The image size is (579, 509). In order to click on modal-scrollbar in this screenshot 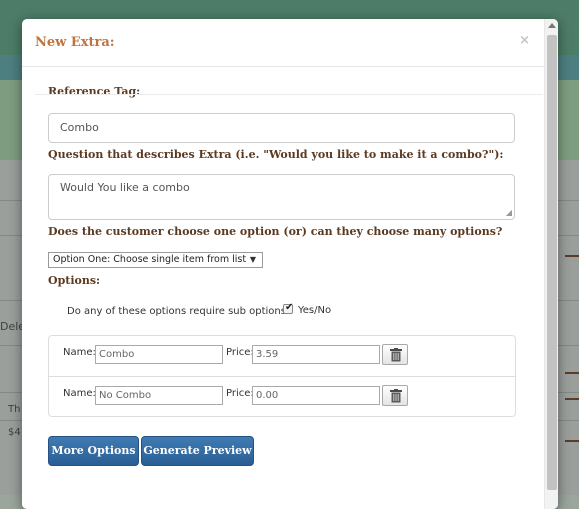, I will do `click(551, 264)`.